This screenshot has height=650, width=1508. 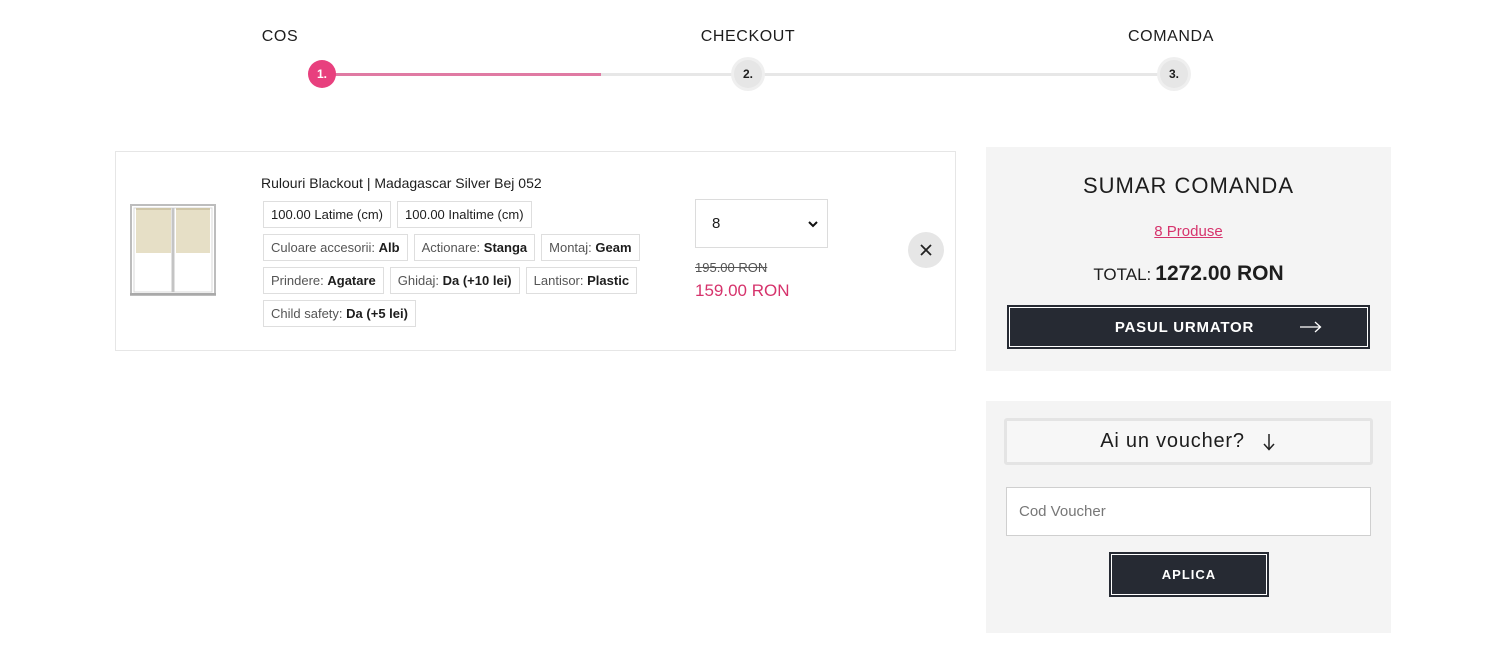 I want to click on option-montaj-value: Geam, so click(x=613, y=247).